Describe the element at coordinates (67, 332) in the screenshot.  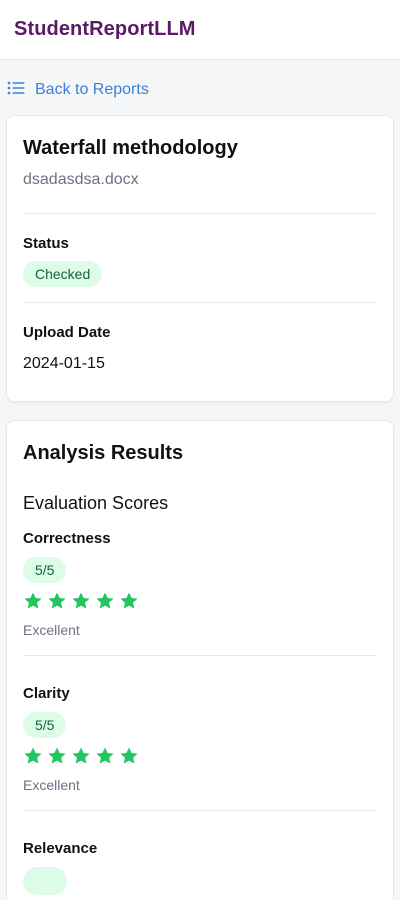
I see `upload-date-label: Upload Date` at that location.